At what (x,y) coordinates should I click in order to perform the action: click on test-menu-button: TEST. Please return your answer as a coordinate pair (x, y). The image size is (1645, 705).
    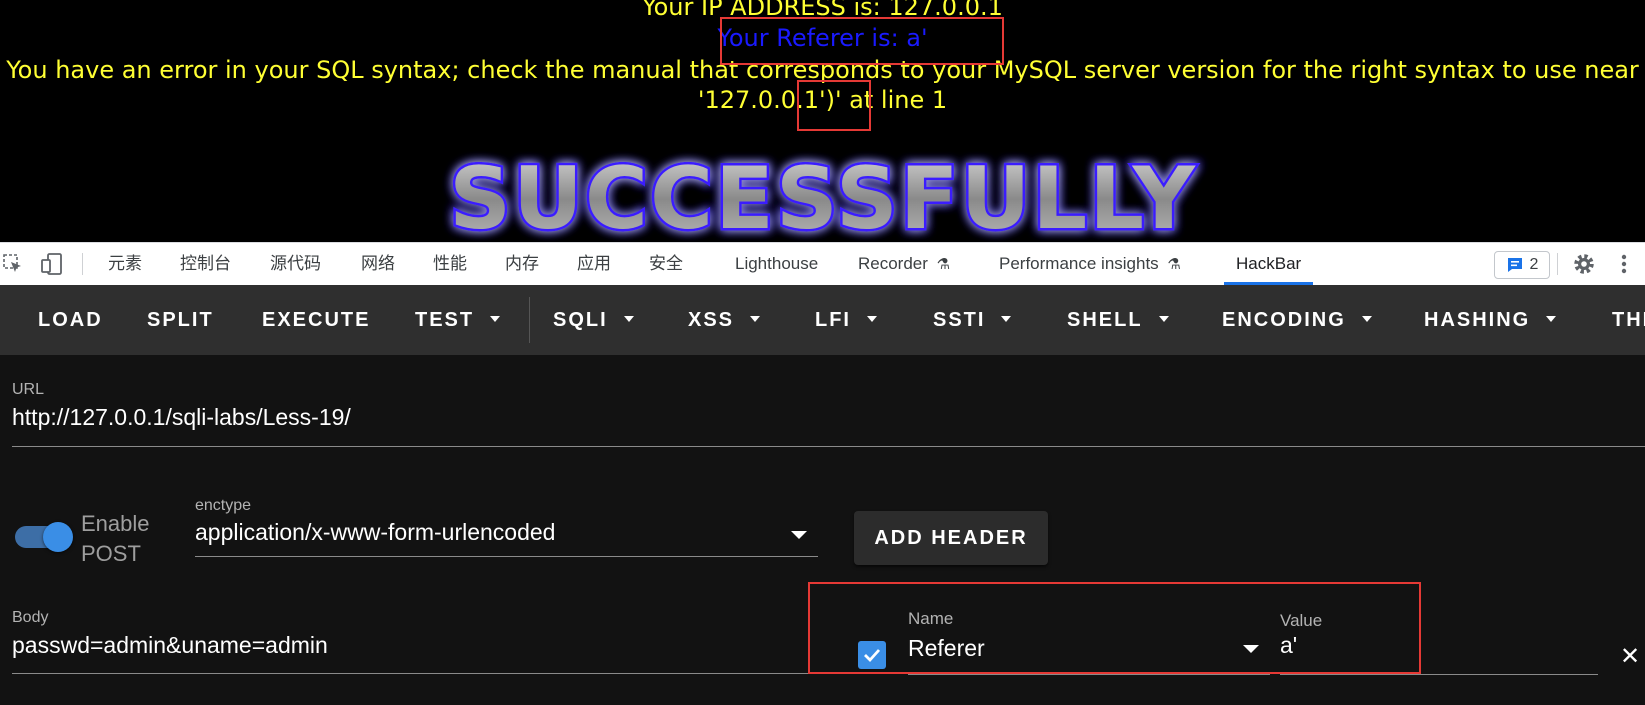
    Looking at the image, I should click on (458, 320).